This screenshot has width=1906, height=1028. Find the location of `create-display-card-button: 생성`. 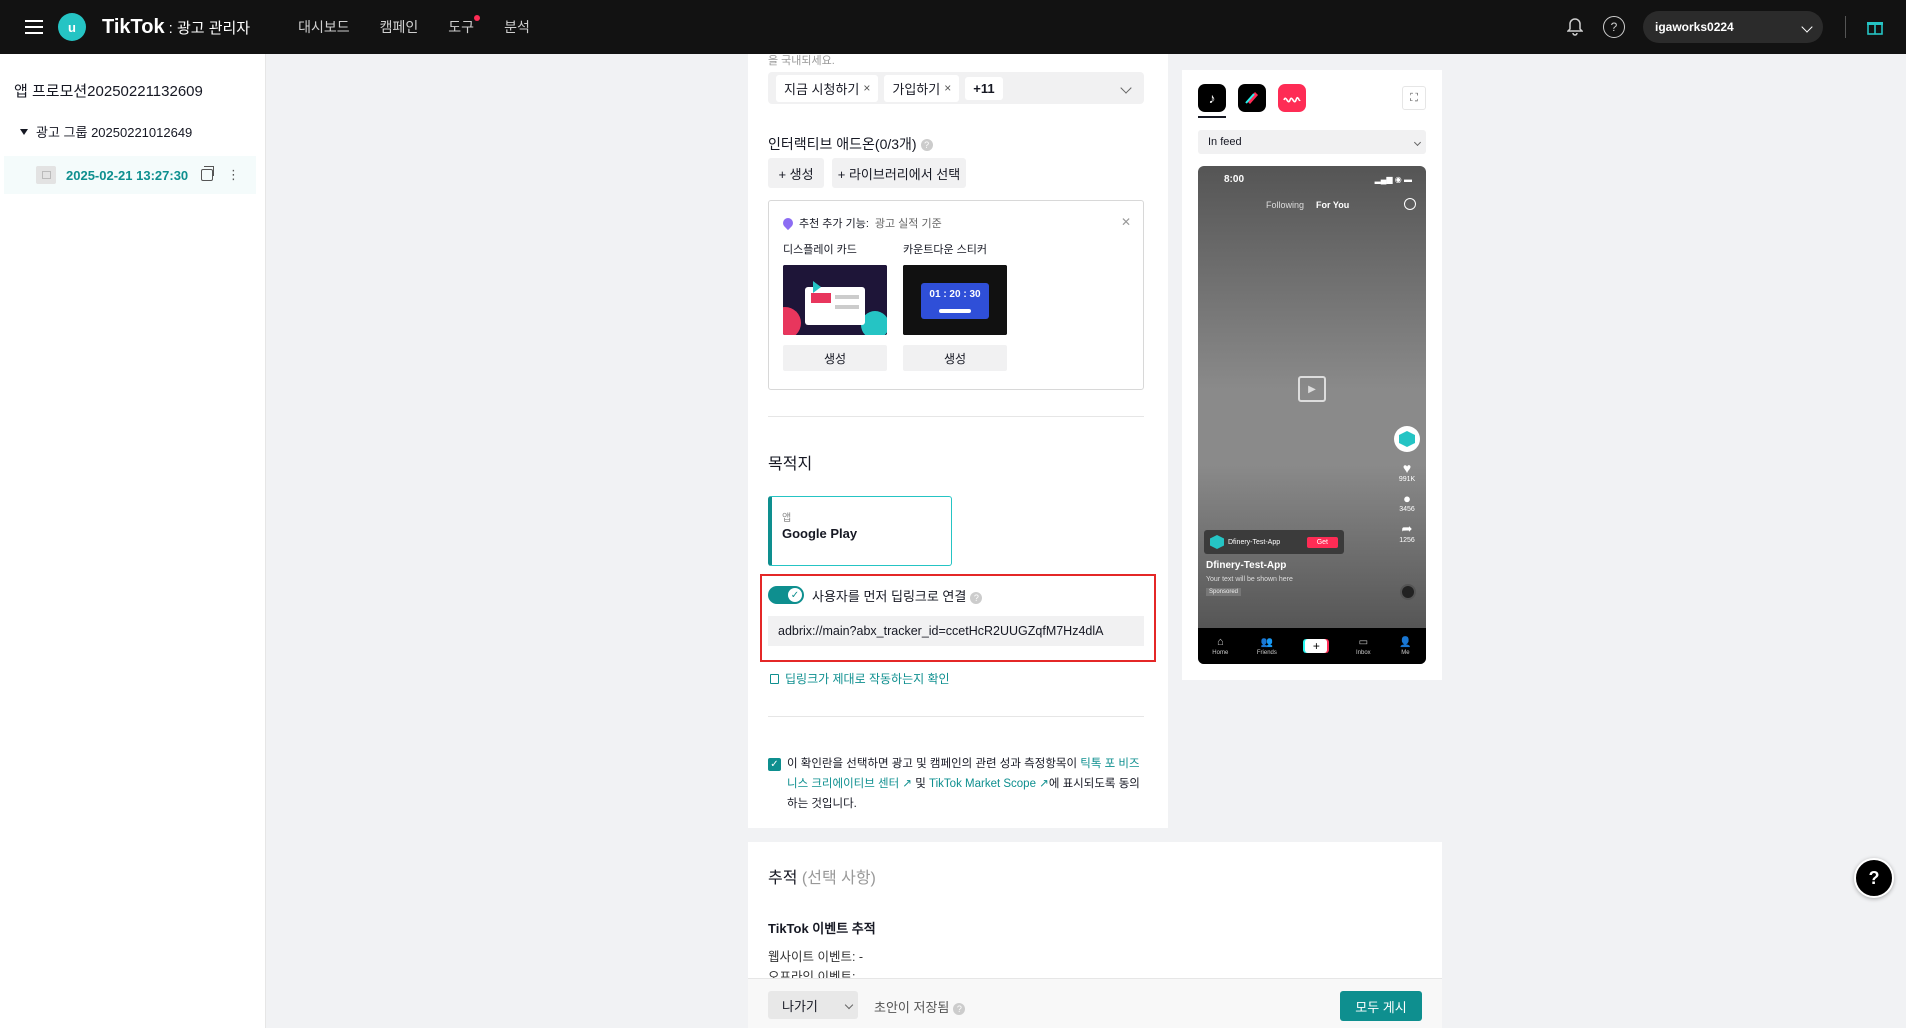

create-display-card-button: 생성 is located at coordinates (835, 358).